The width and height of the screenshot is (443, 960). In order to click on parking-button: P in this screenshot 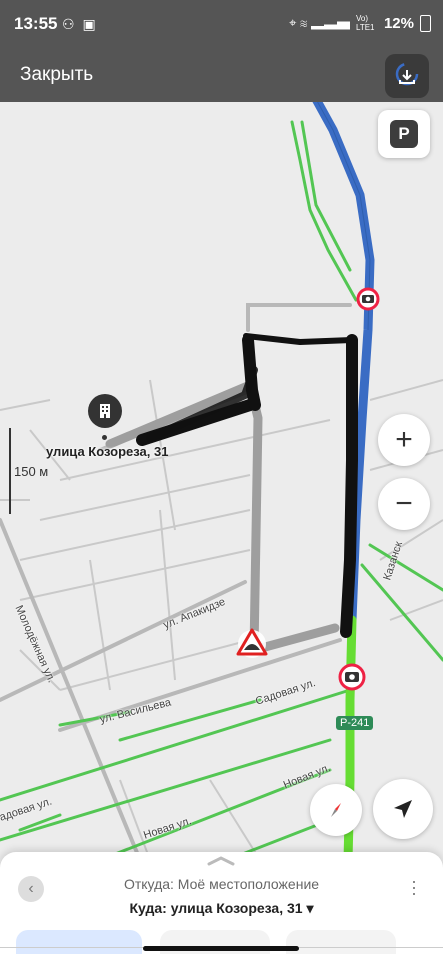, I will do `click(404, 134)`.